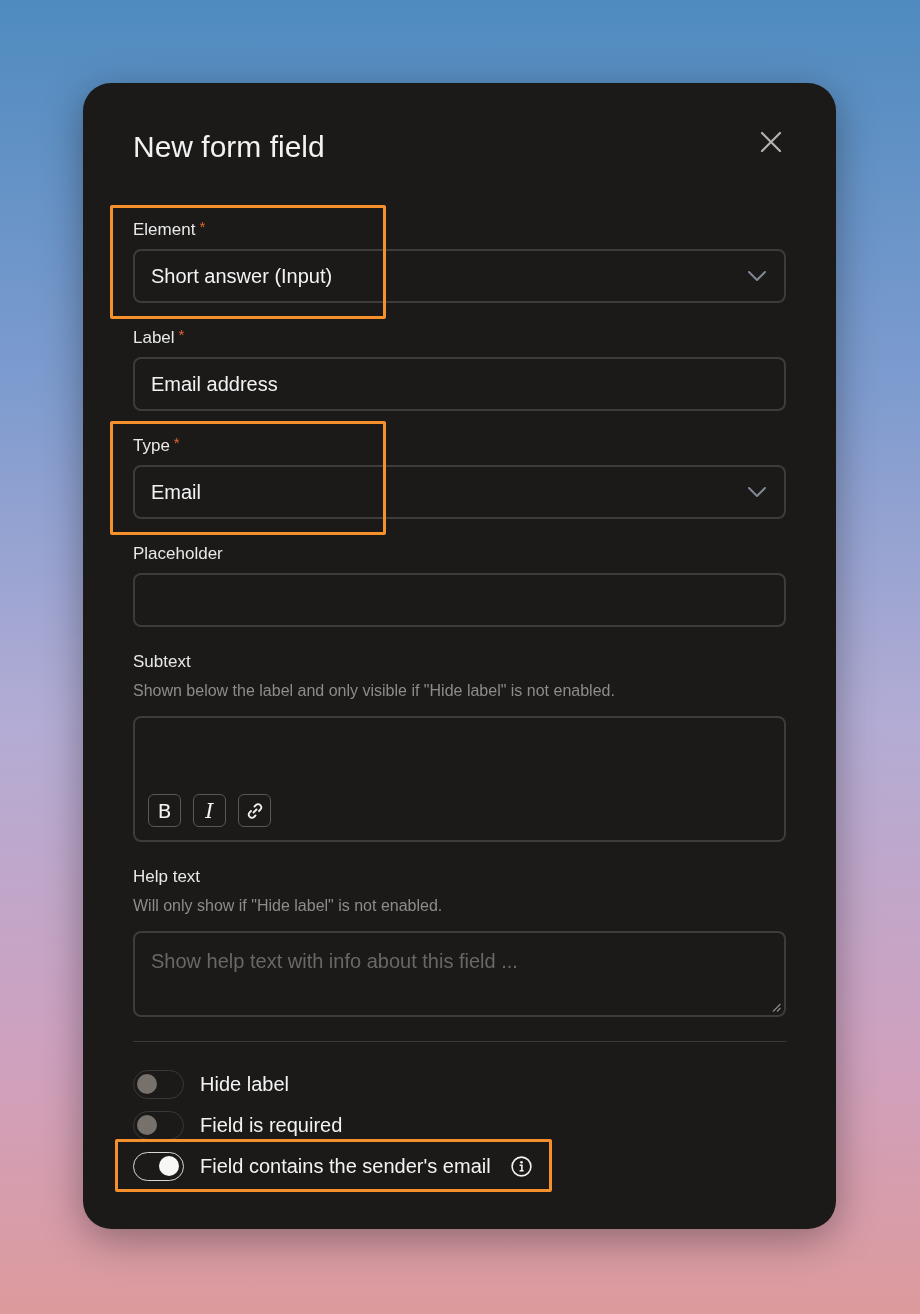  Describe the element at coordinates (374, 691) in the screenshot. I see `field-description: Shown below the label and only visible if "Hide label" is not enabled.` at that location.